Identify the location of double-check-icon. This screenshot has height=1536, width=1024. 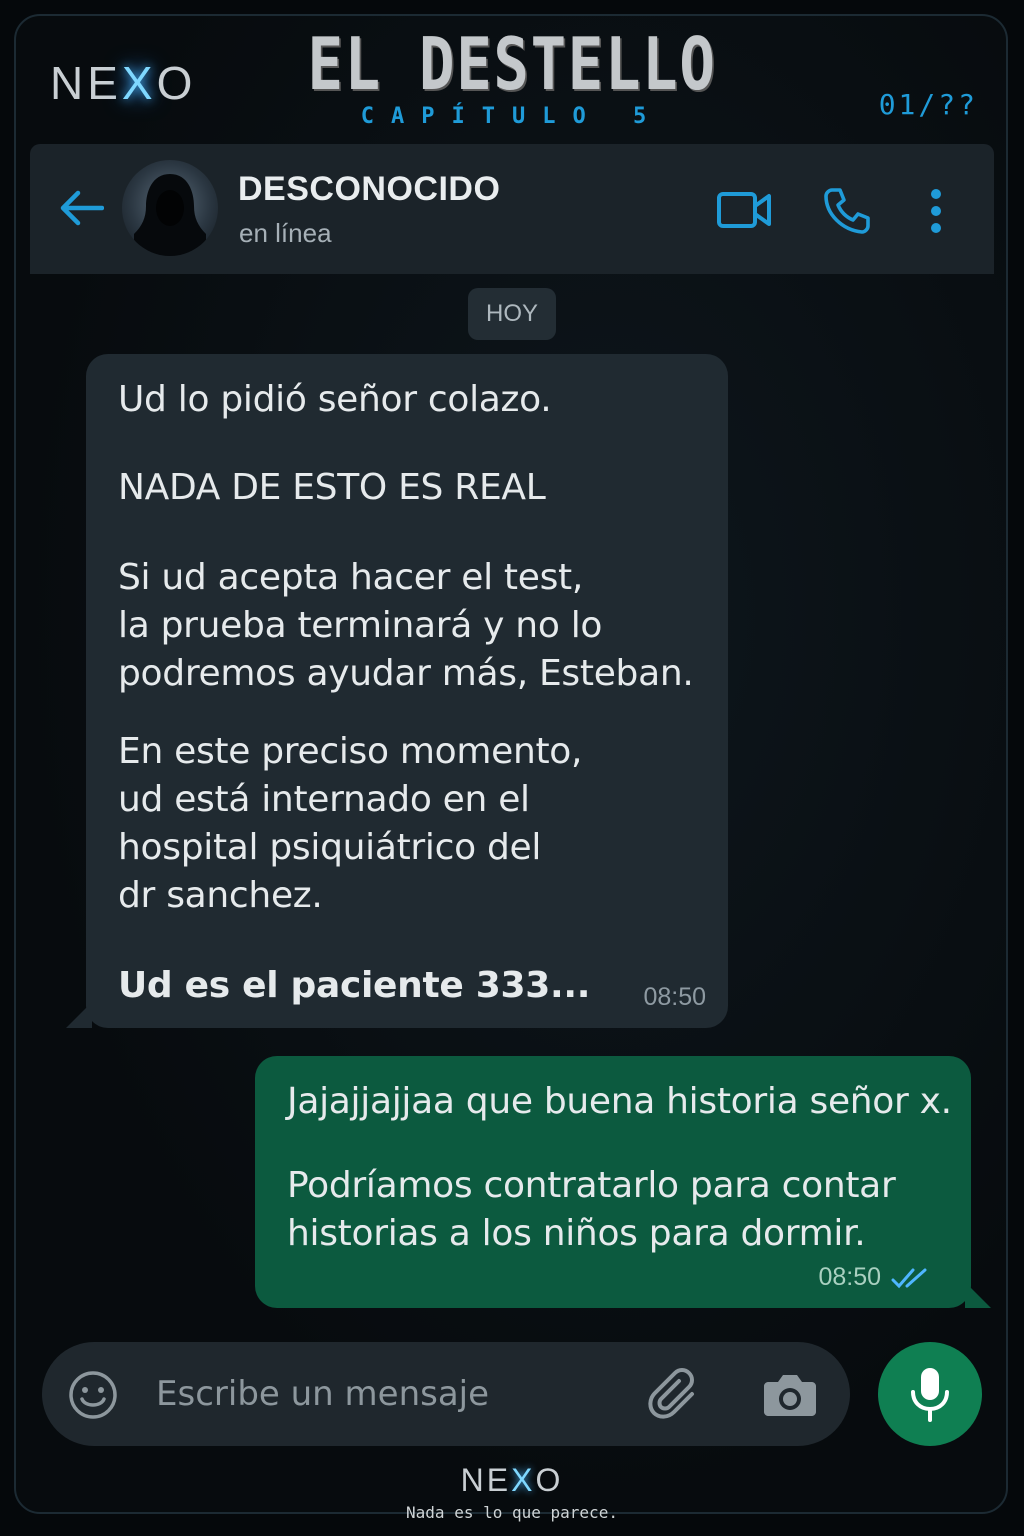
(909, 1278).